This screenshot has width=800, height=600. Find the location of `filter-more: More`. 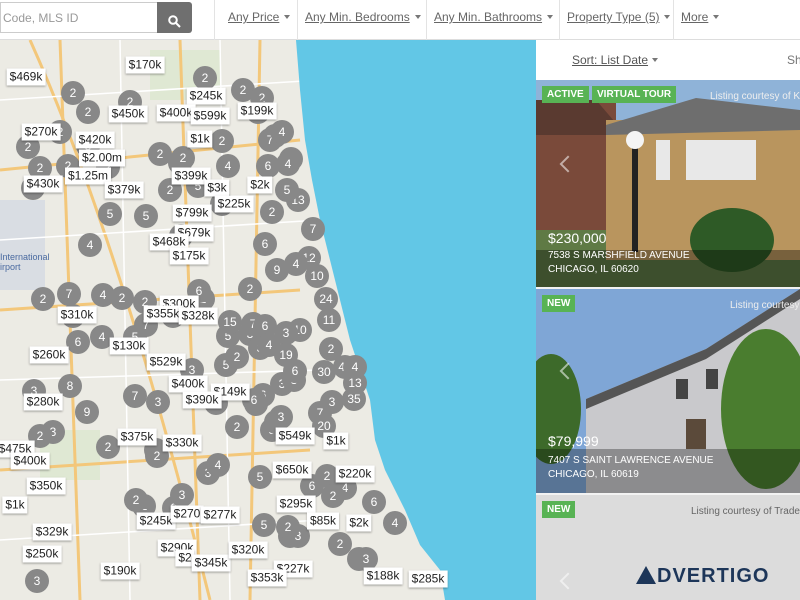

filter-more: More is located at coordinates (700, 17).